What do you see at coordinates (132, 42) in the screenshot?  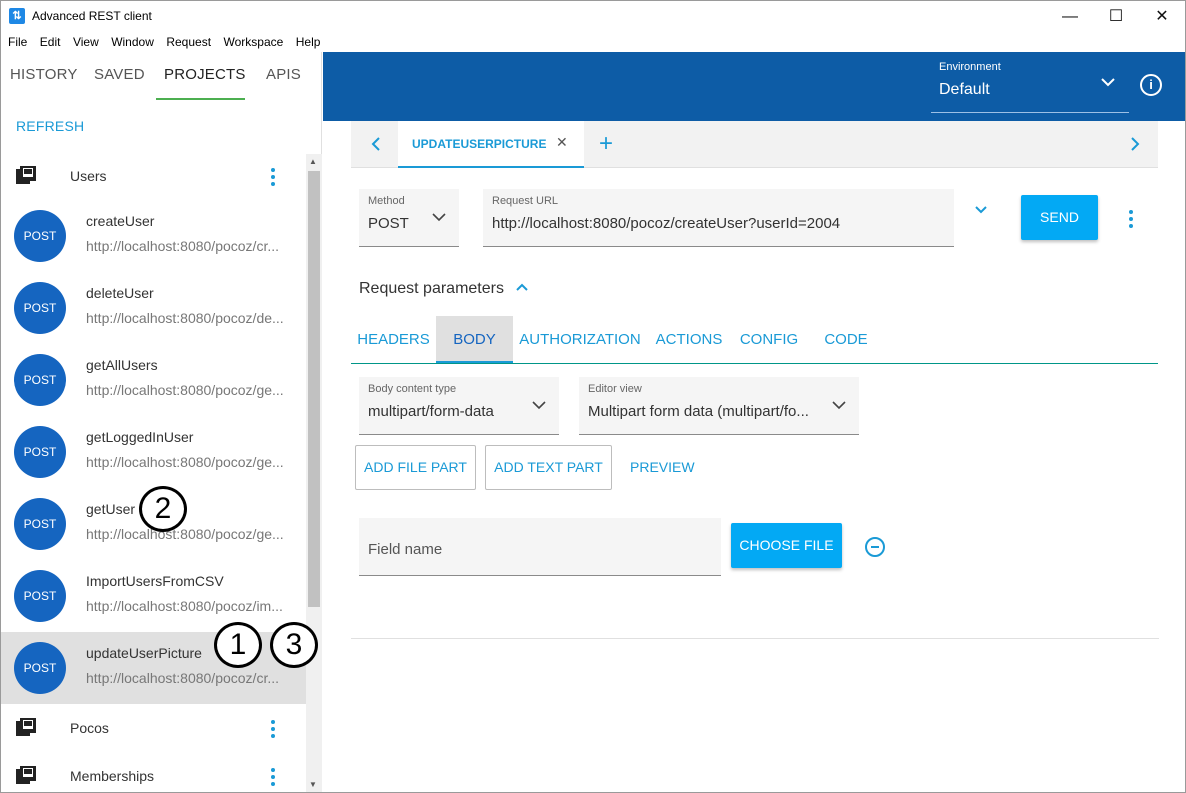 I see `menu-window: Window` at bounding box center [132, 42].